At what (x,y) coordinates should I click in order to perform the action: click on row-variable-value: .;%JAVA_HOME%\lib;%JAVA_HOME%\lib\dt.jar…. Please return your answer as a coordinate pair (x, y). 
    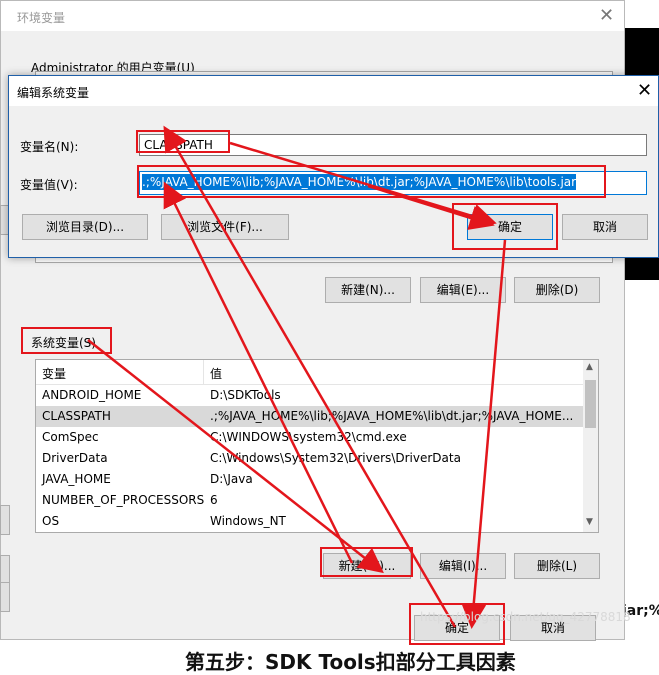
    Looking at the image, I should click on (392, 416).